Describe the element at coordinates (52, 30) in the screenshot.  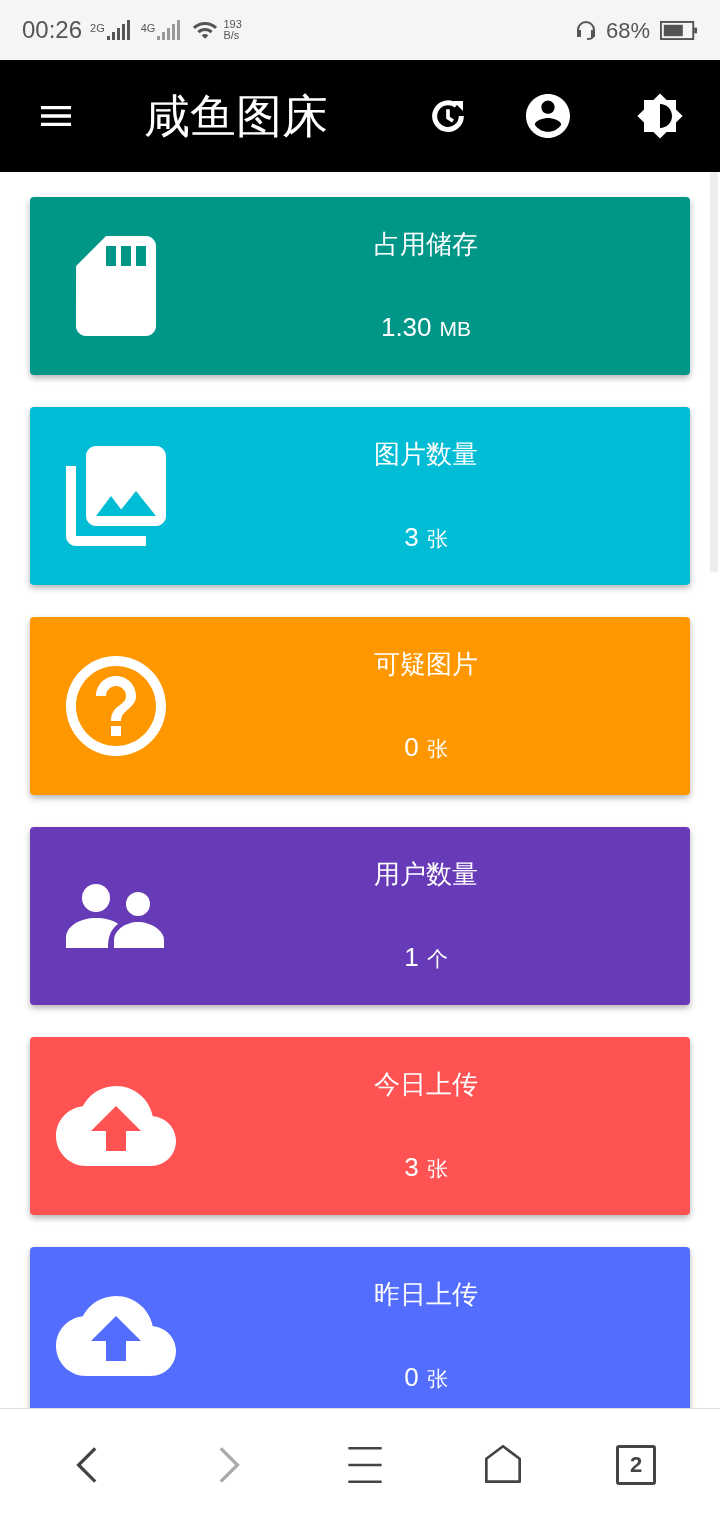
I see `clock-time: 00:26` at that location.